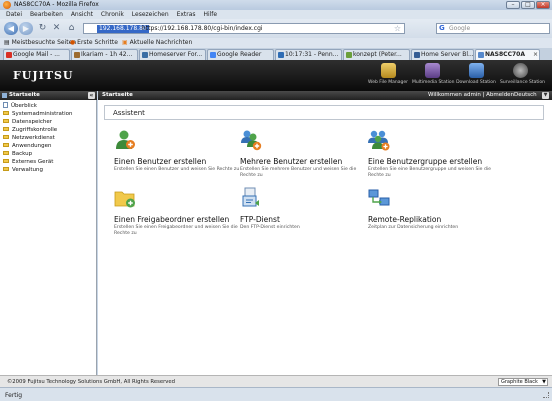 Image resolution: width=552 pixels, height=401 pixels. What do you see at coordinates (379, 197) in the screenshot?
I see `replication-icon` at bounding box center [379, 197].